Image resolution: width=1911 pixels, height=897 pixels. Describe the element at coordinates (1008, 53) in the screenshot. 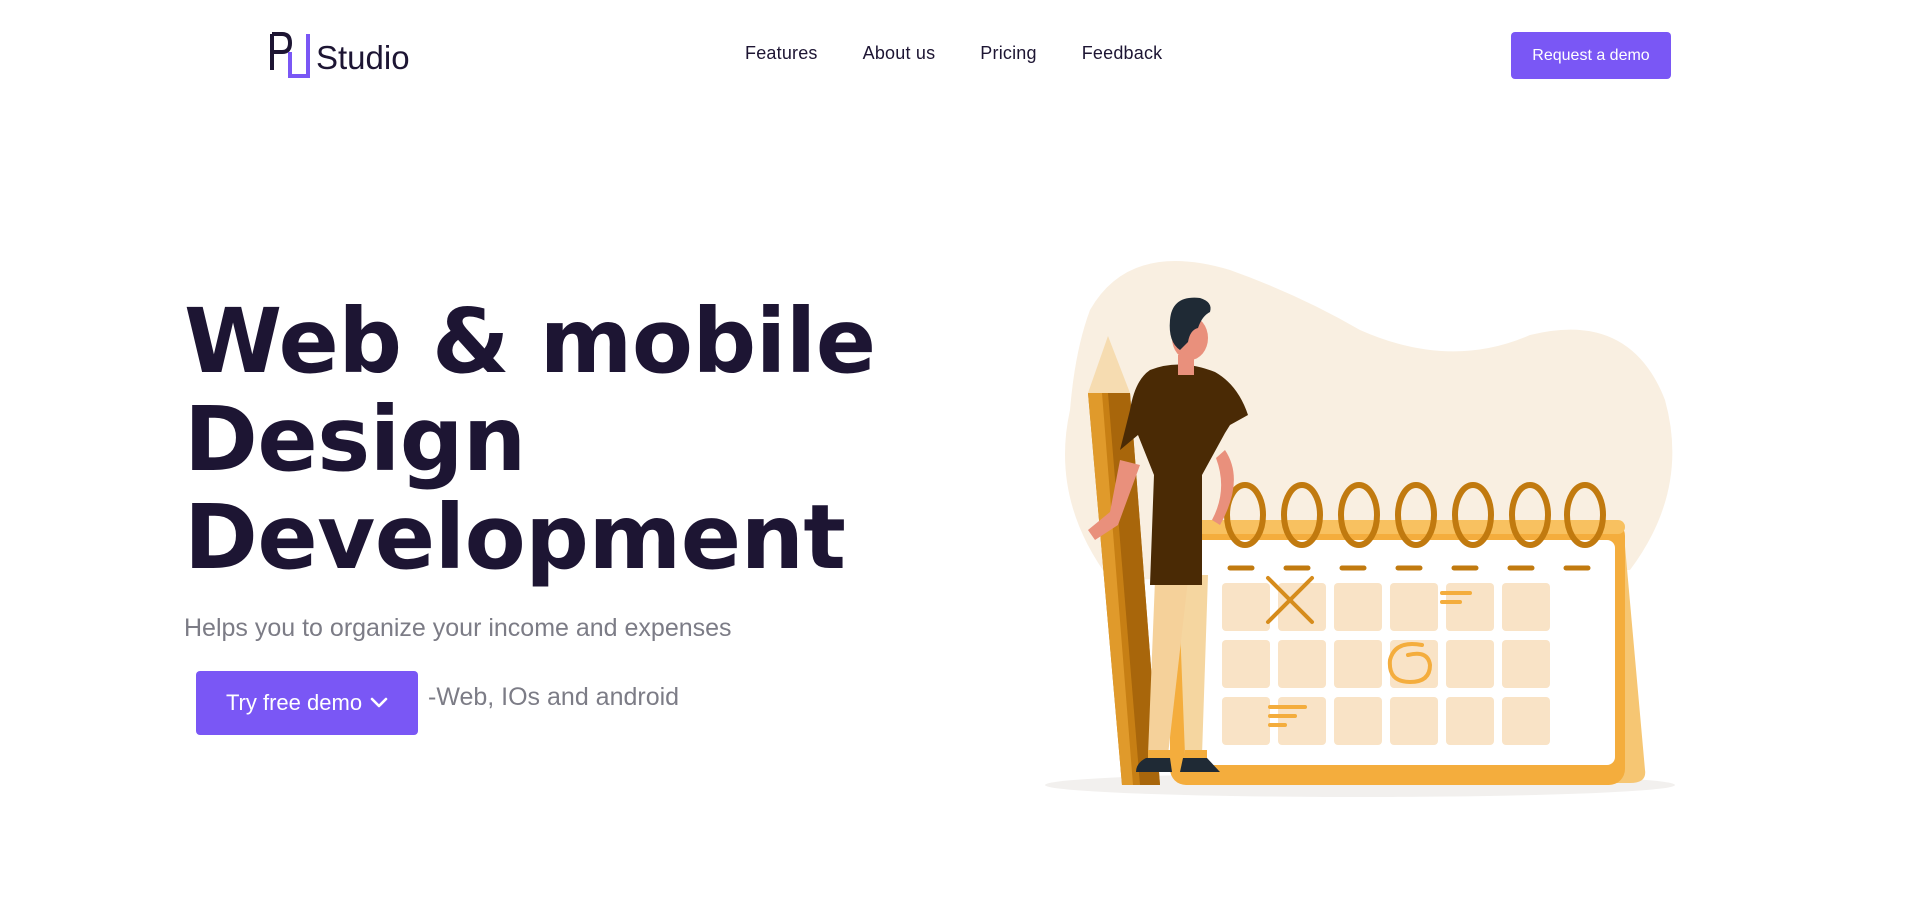

I see `nav-pricing: Pricing` at that location.